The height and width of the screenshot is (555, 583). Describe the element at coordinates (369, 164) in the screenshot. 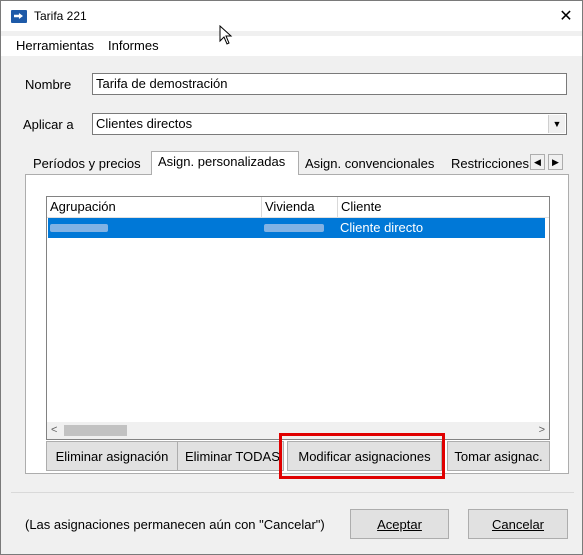

I see `tab-asign-convencionales: Asign. convencionales` at that location.